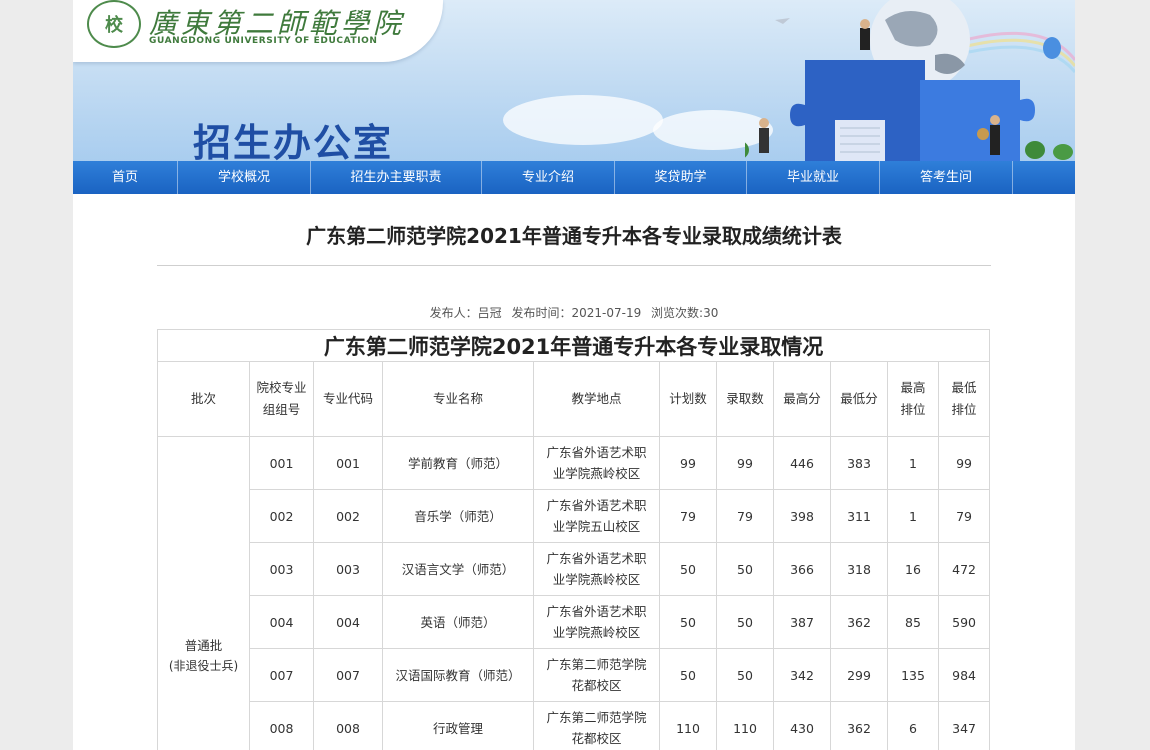  Describe the element at coordinates (203, 593) in the screenshot. I see `batch-cell: 普通批 (非退役士兵)` at that location.